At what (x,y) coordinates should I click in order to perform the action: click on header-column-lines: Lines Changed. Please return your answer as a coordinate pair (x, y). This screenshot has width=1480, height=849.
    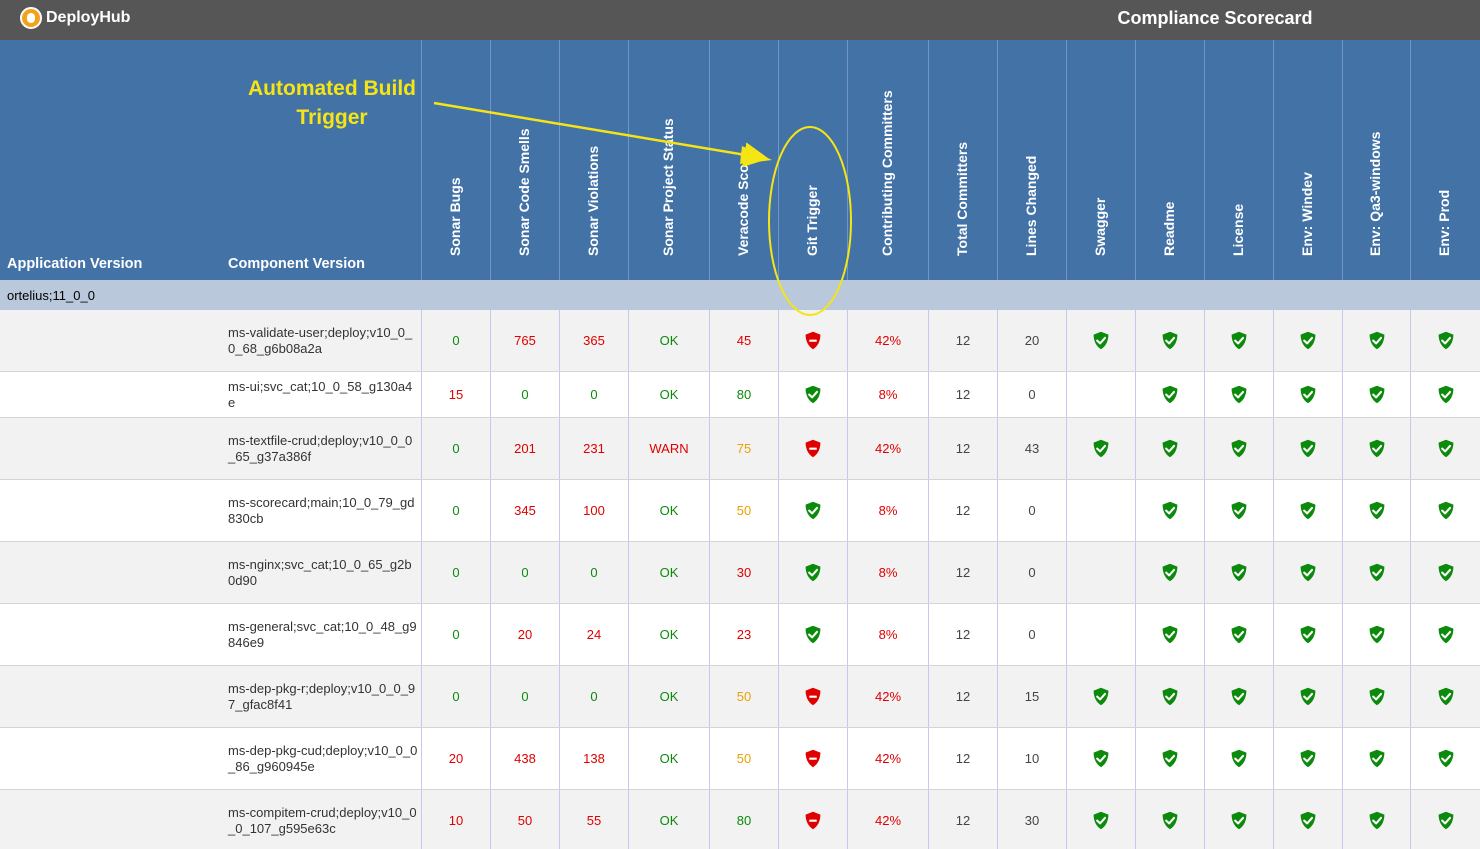
    Looking at the image, I should click on (1031, 160).